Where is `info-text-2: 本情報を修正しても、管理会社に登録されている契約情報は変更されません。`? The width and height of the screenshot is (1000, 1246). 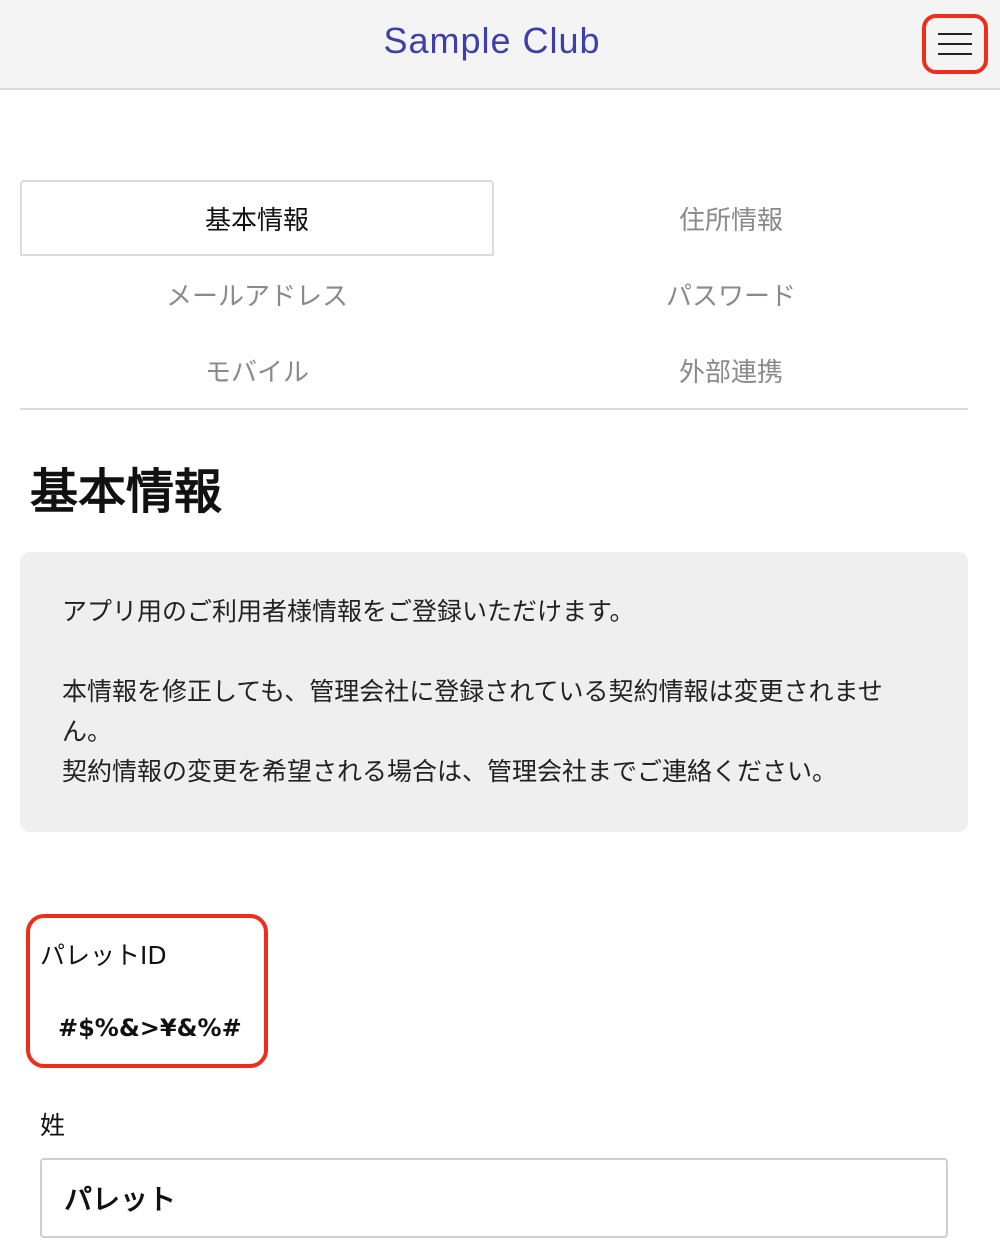 info-text-2: 本情報を修正しても、管理会社に登録されている契約情報は変更されません。 is located at coordinates (472, 711).